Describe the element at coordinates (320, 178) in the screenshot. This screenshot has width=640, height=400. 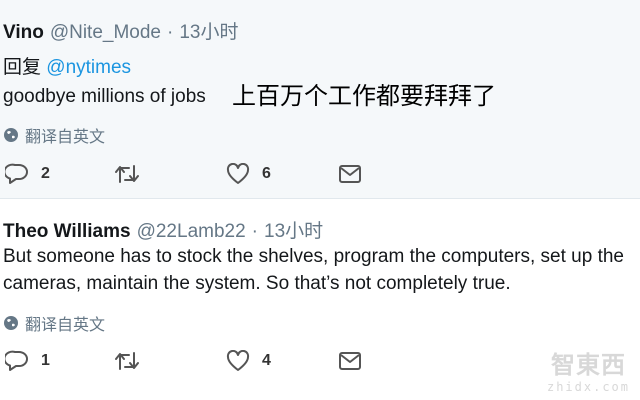
I see `tweet-actions: 2 6` at that location.